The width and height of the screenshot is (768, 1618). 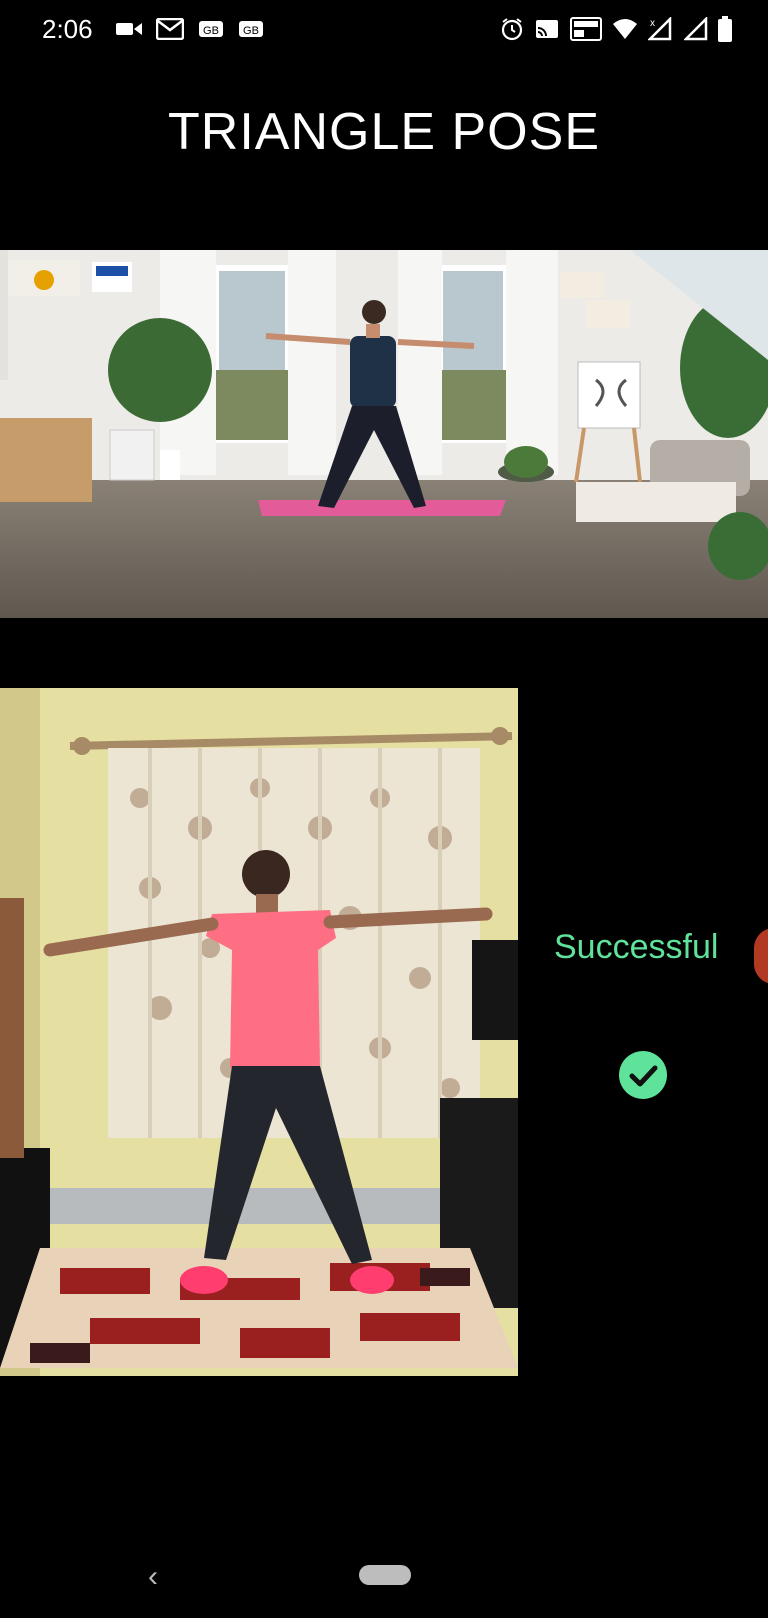 I want to click on signal-icon: x, so click(x=660, y=29).